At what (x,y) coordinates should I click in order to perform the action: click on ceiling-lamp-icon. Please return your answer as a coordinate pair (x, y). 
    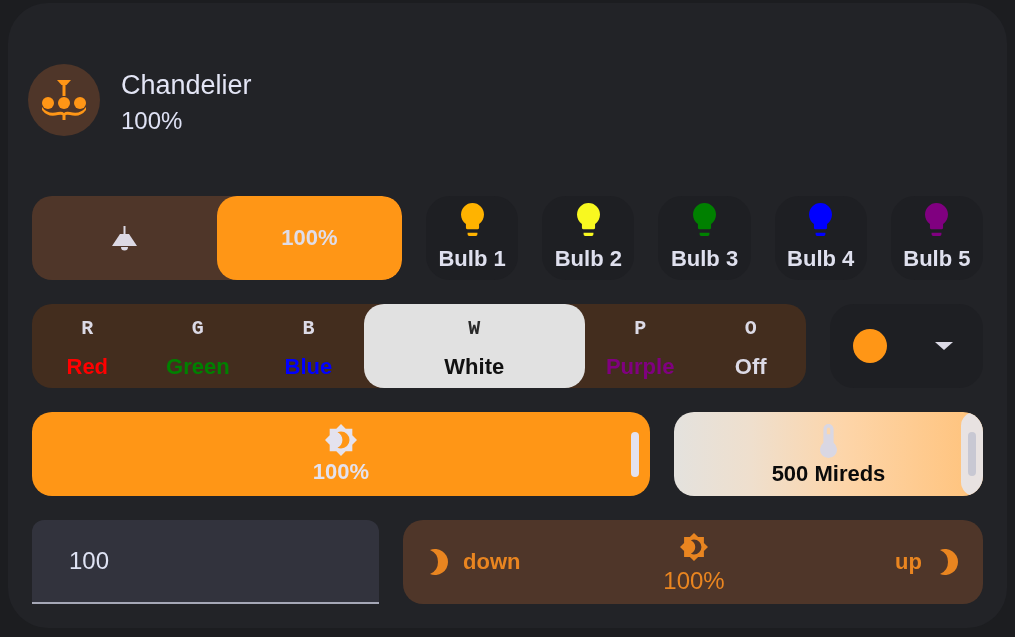
    Looking at the image, I should click on (124, 238).